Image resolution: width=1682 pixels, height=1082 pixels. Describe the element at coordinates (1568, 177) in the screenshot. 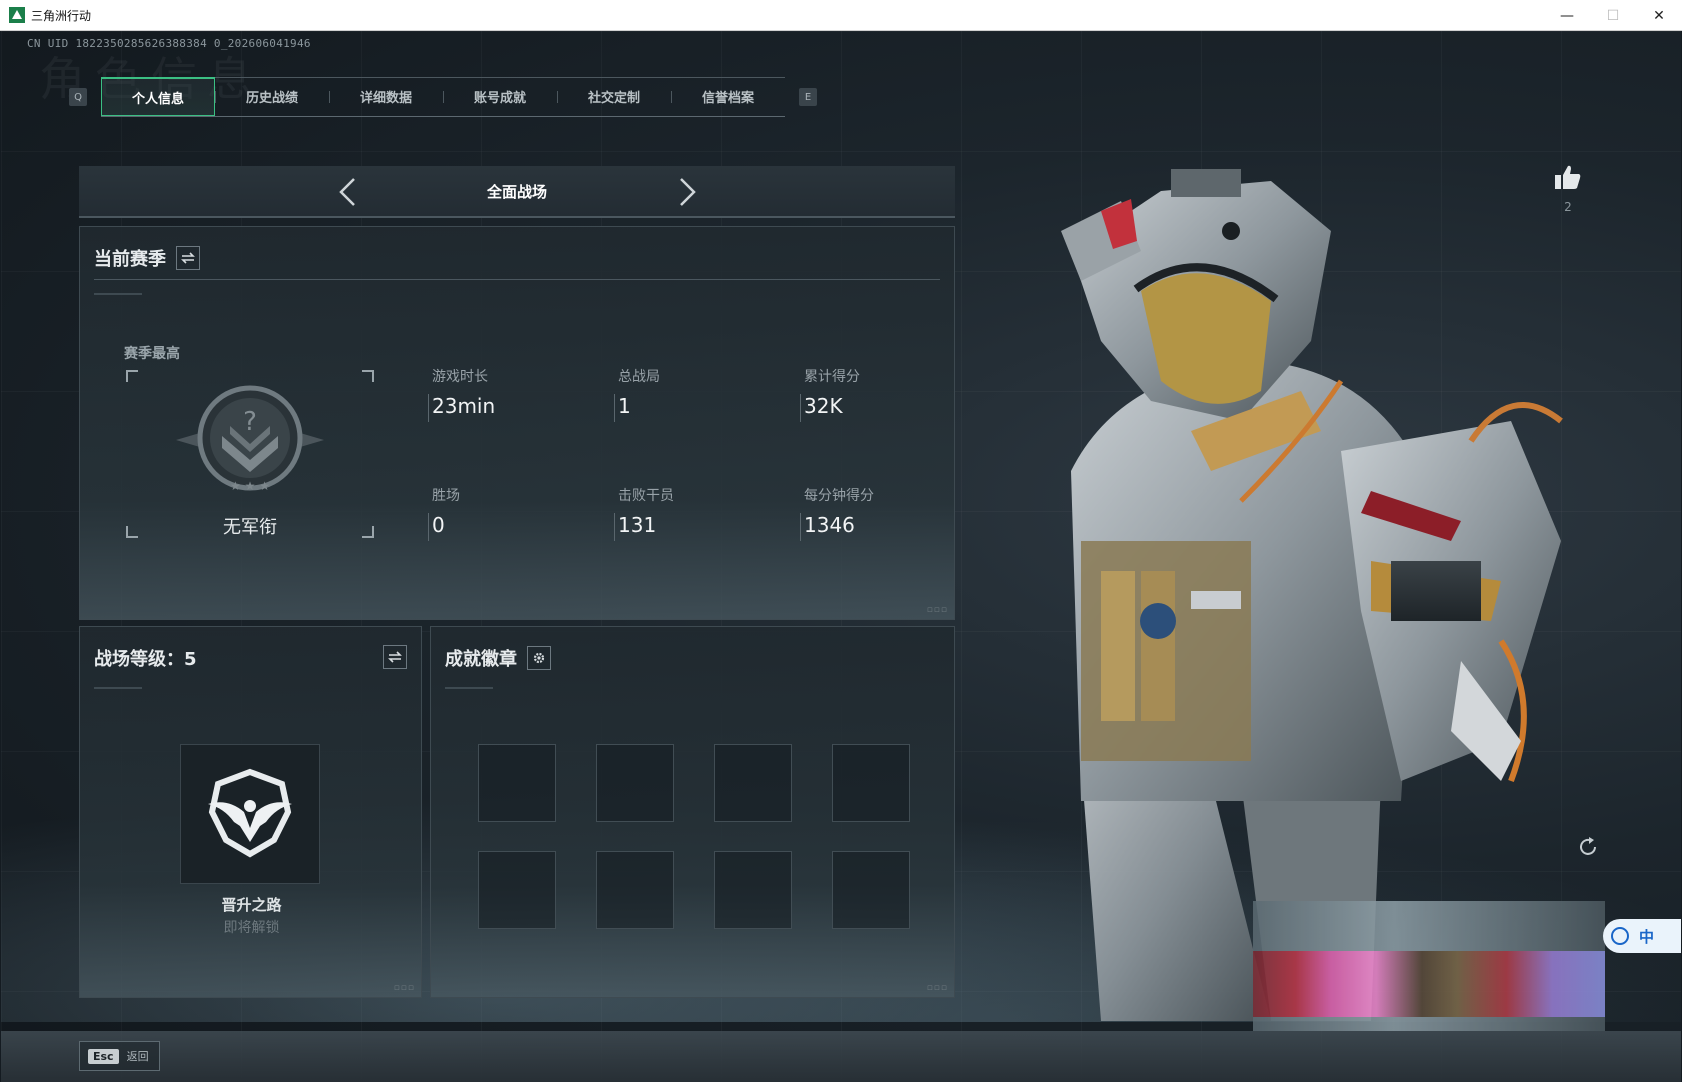

I see `thumbs-up-icon` at that location.